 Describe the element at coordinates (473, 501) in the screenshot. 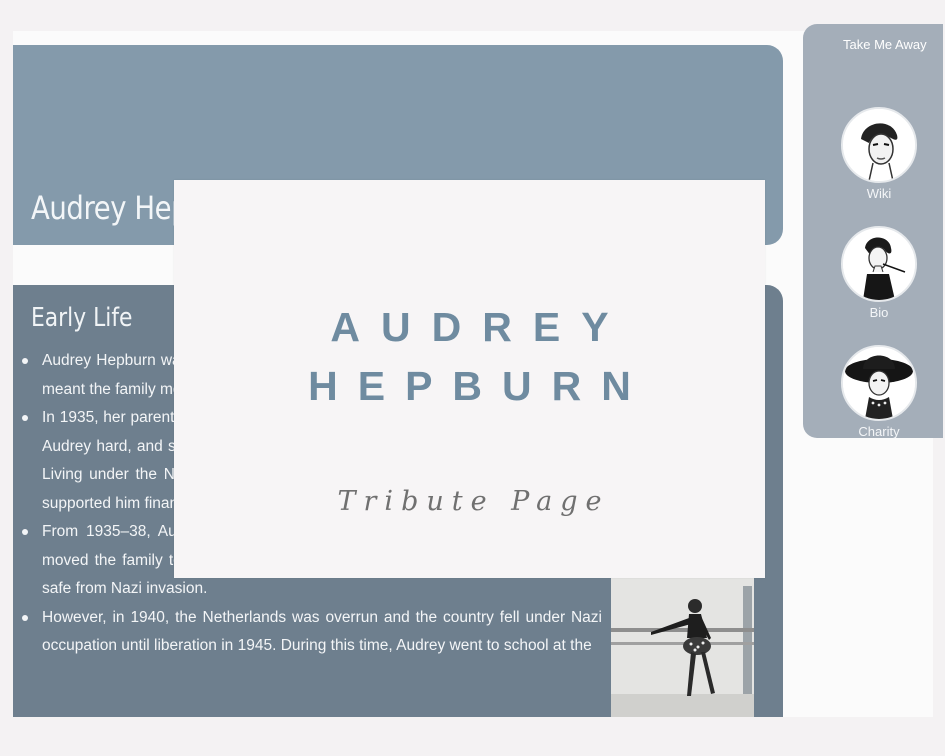

I see `overlay-subtitle: Tribute Page` at that location.